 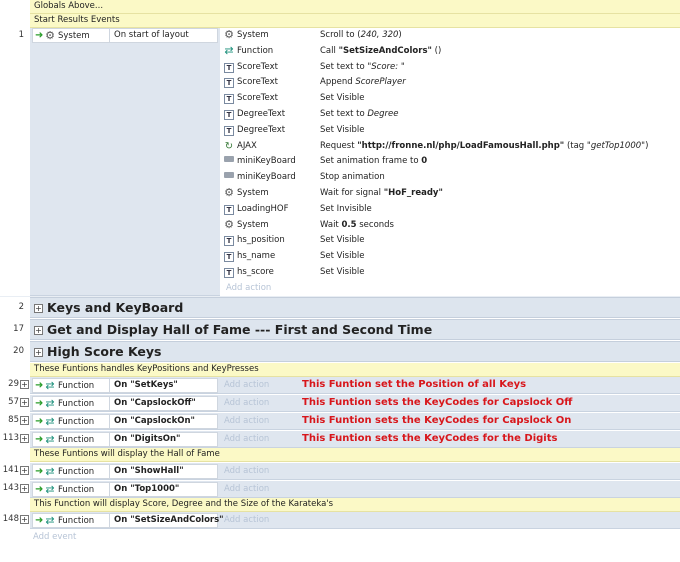 What do you see at coordinates (167, 520) in the screenshot?
I see `condition-text: On "SetSizeAndColors"` at bounding box center [167, 520].